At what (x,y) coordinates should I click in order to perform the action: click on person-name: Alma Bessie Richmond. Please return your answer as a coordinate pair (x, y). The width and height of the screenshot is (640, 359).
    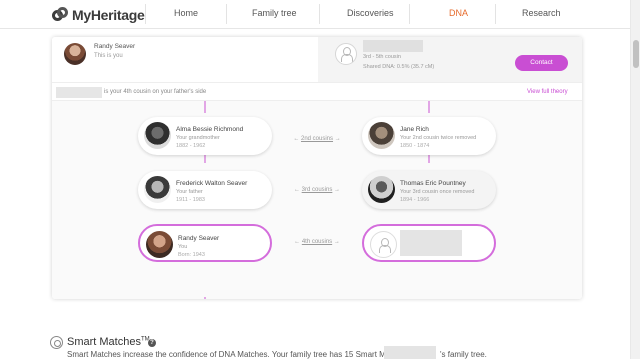
    Looking at the image, I should click on (210, 129).